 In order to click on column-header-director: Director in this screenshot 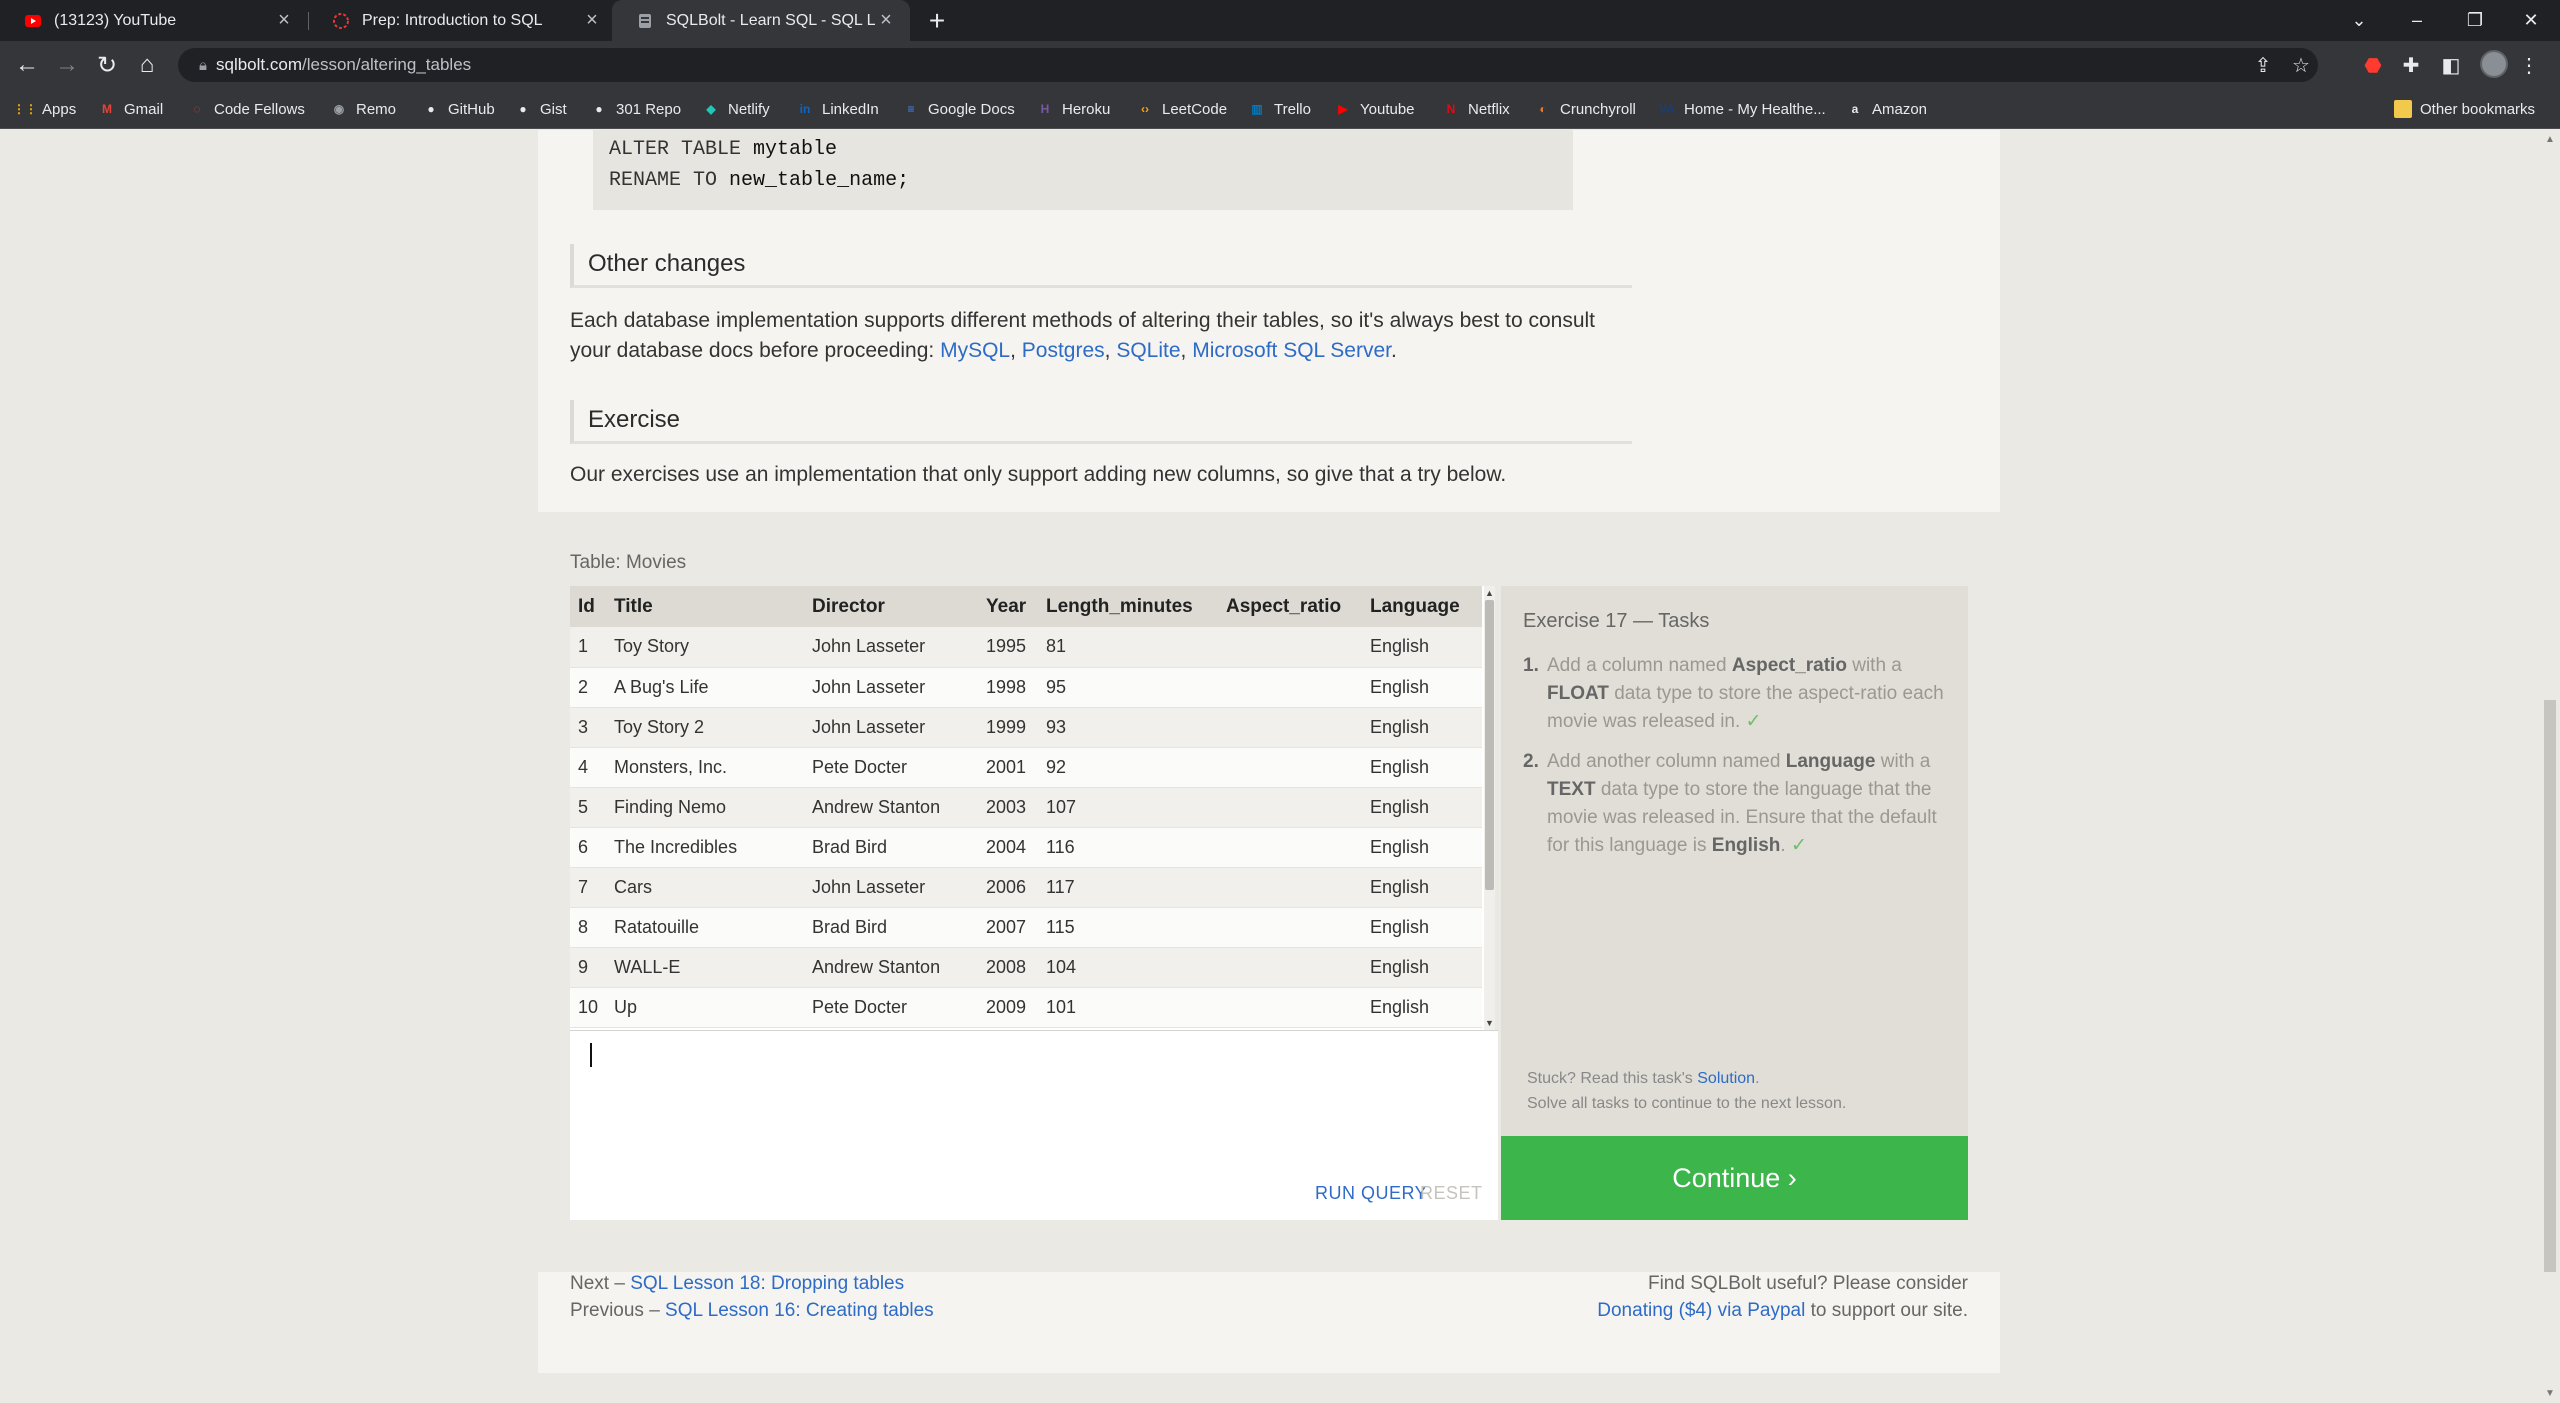, I will do `click(891, 606)`.